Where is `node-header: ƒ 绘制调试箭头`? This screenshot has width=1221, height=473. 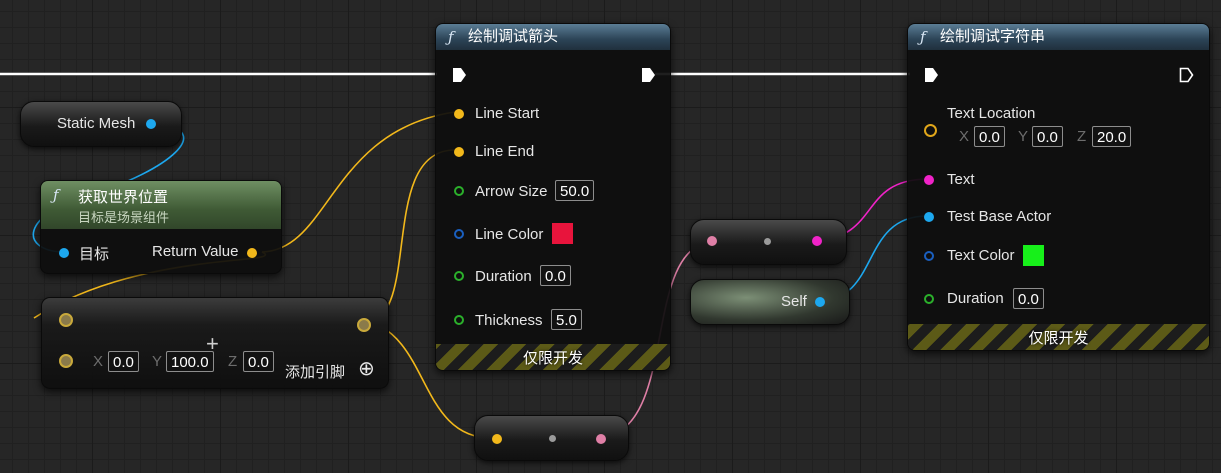 node-header: ƒ 绘制调试箭头 is located at coordinates (553, 37).